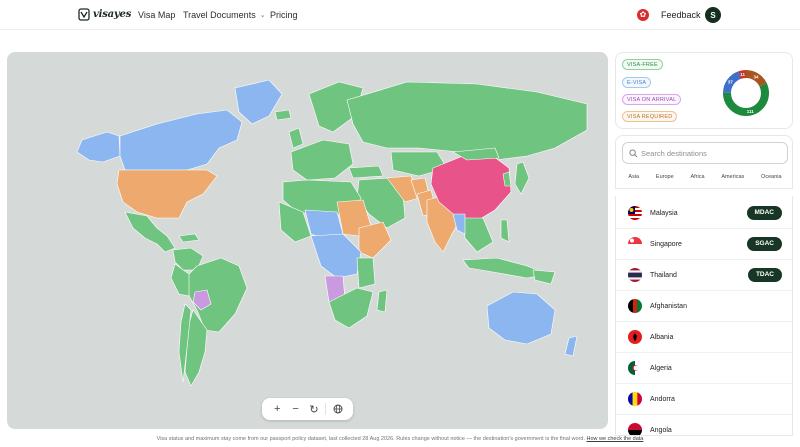 The width and height of the screenshot is (800, 447). What do you see at coordinates (283, 115) in the screenshot?
I see `region-iceland` at bounding box center [283, 115].